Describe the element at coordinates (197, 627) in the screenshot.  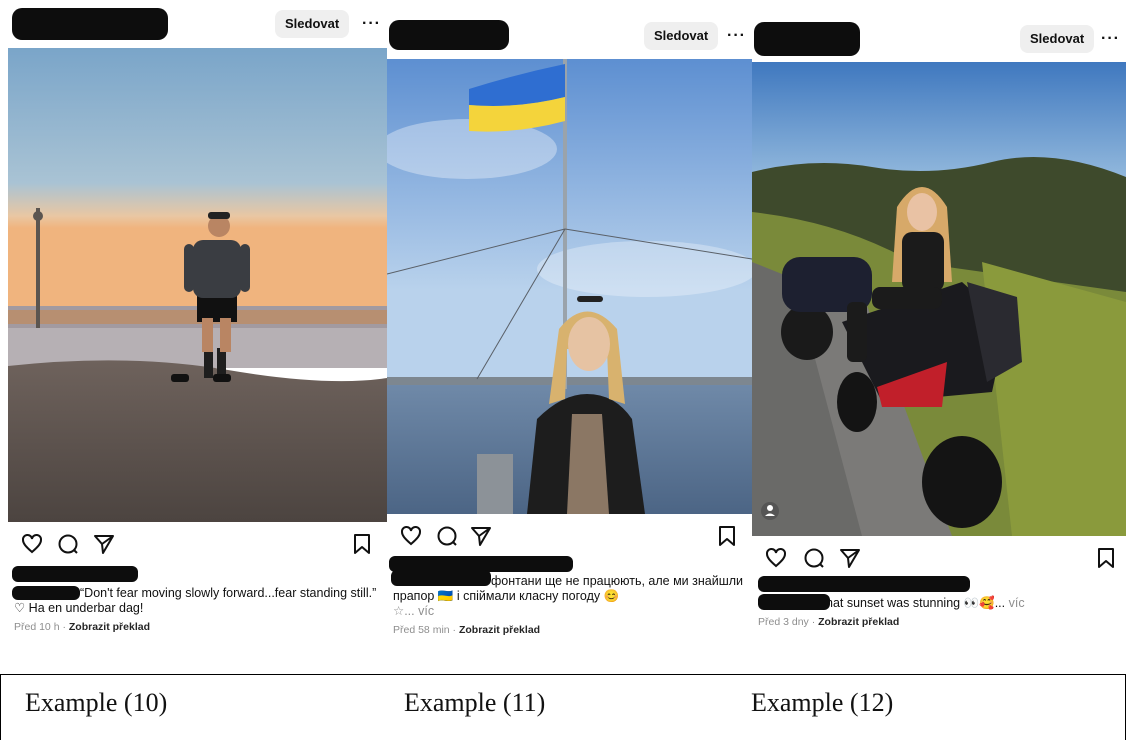
I see `post-meta: Před 10 h · Zobrazit překlad` at that location.